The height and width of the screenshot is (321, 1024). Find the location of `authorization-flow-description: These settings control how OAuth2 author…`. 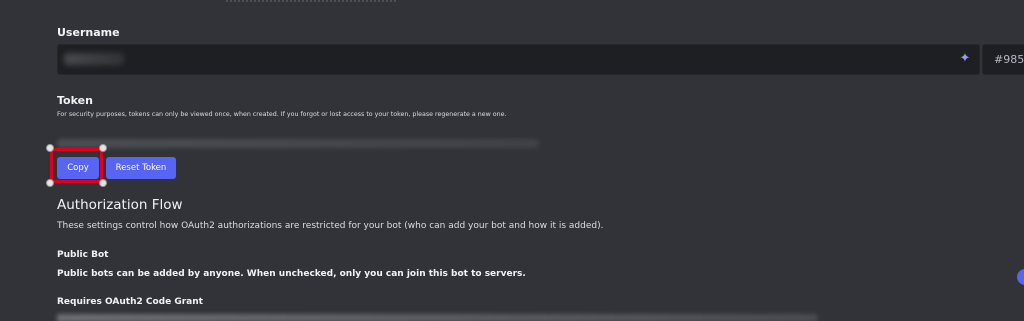

authorization-flow-description: These settings control how OAuth2 author… is located at coordinates (330, 226).